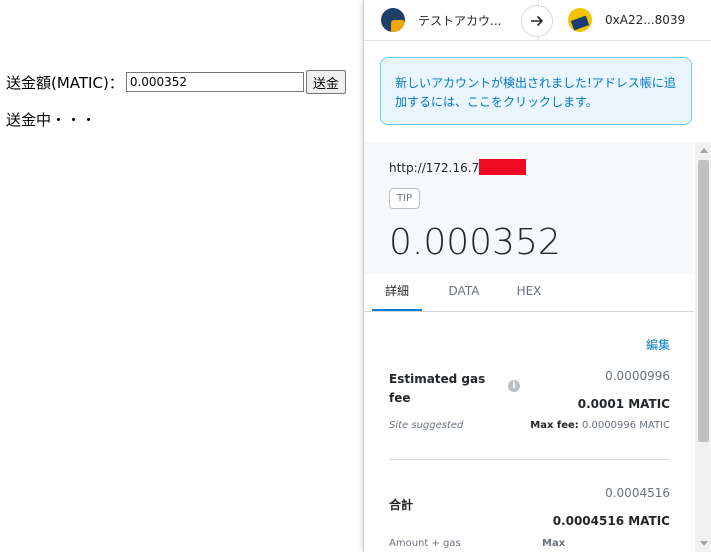 This screenshot has width=711, height=552. I want to click on amount-input, so click(214, 82).